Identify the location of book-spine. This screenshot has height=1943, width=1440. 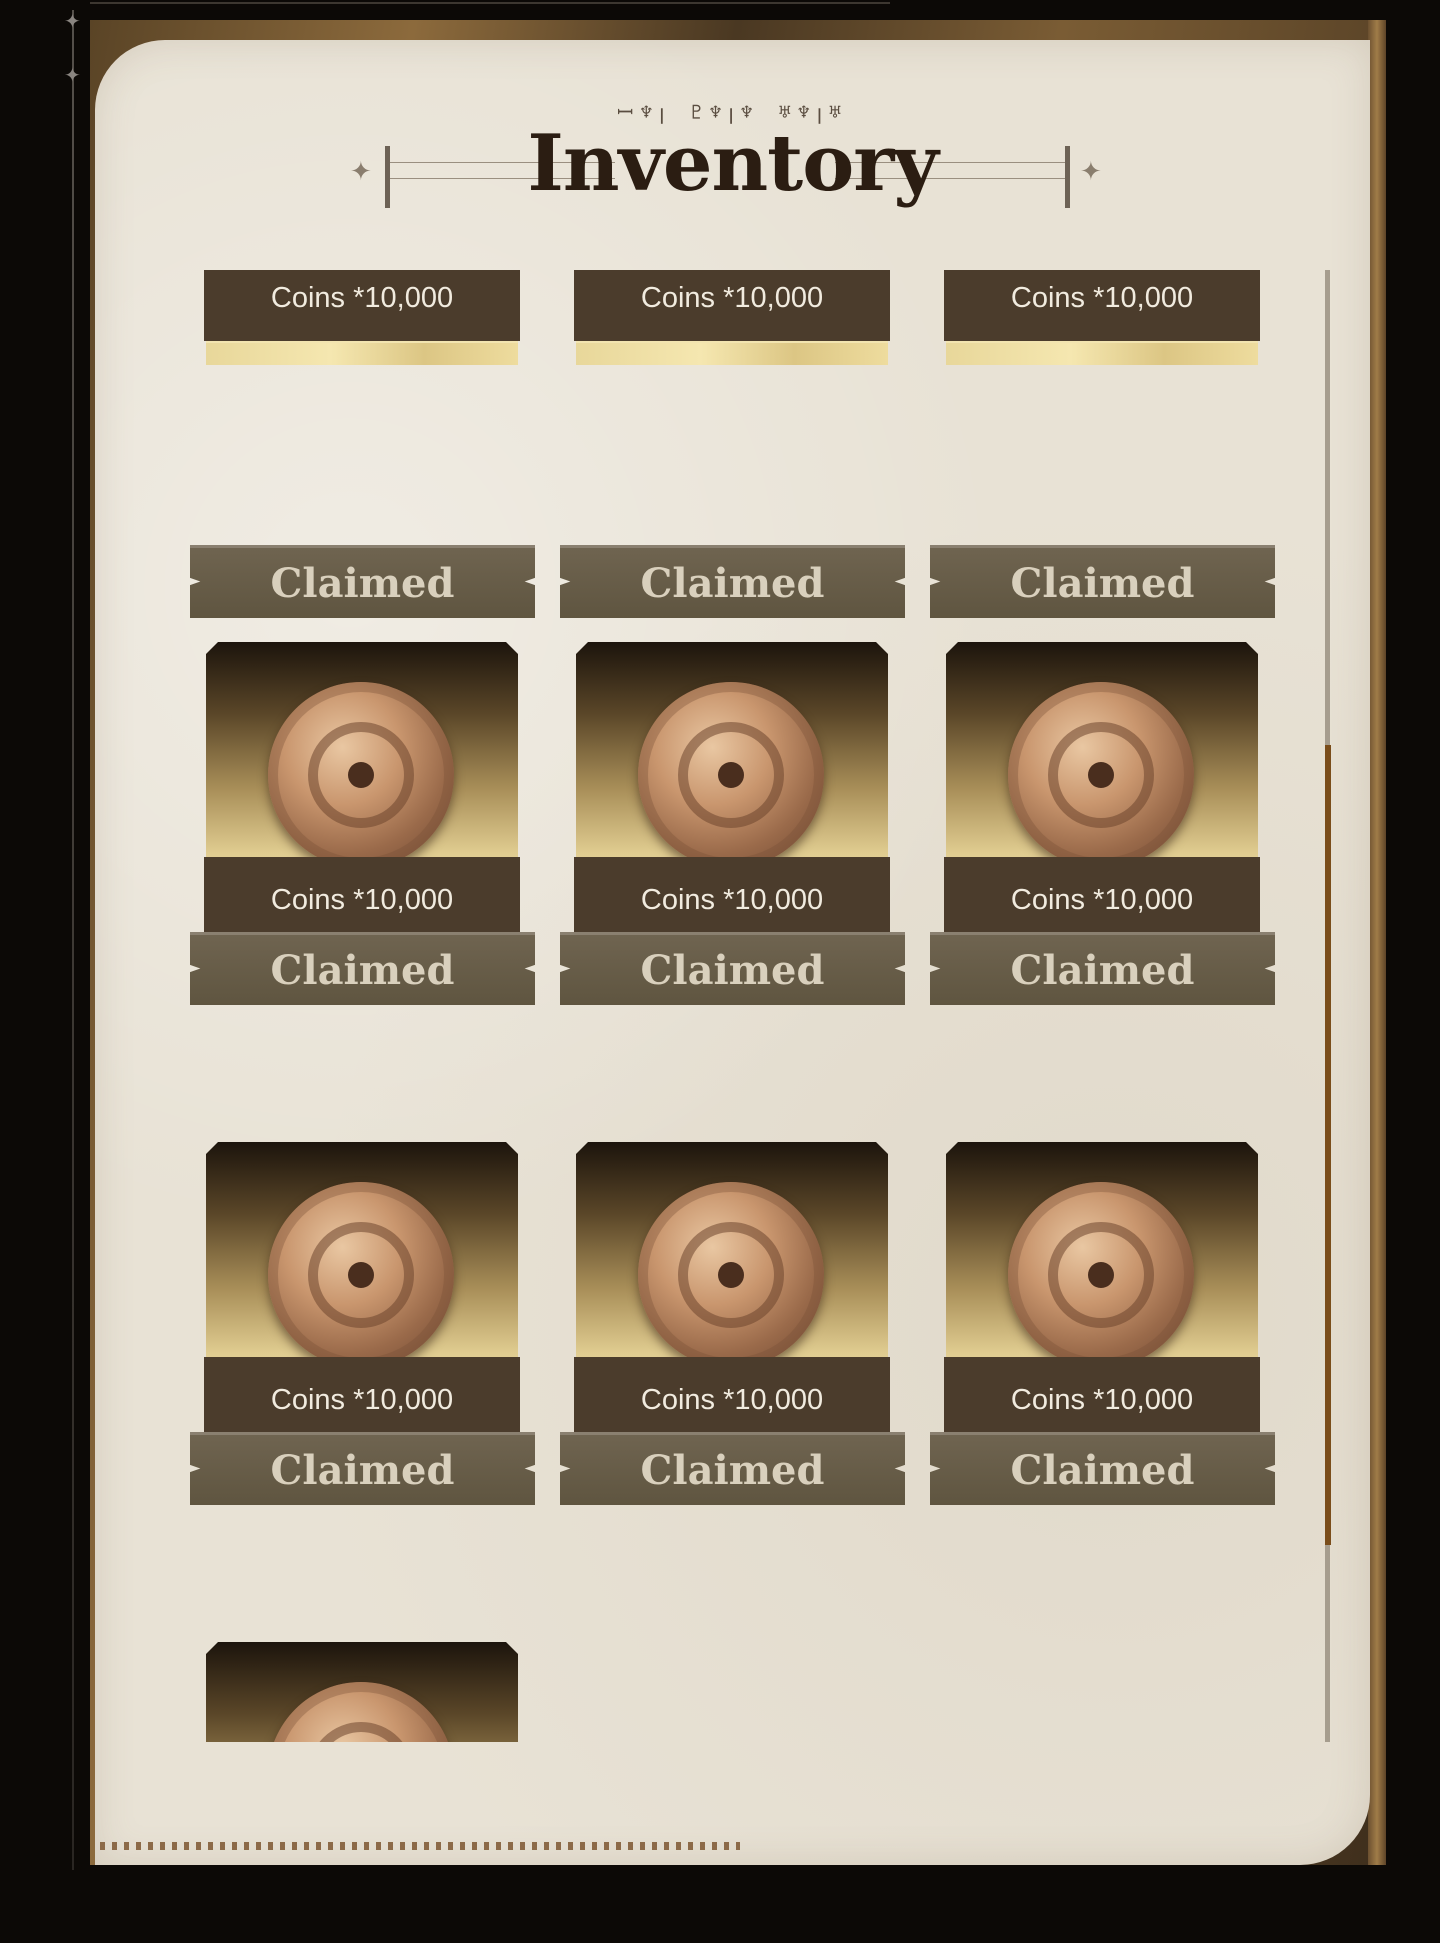
(1377, 942).